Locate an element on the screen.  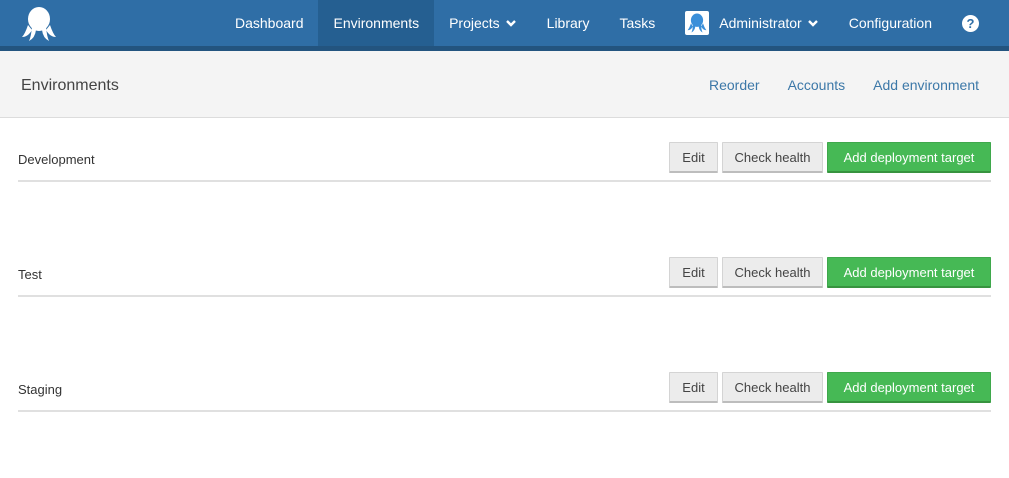
nav-environments-label: Environments is located at coordinates (376, 23).